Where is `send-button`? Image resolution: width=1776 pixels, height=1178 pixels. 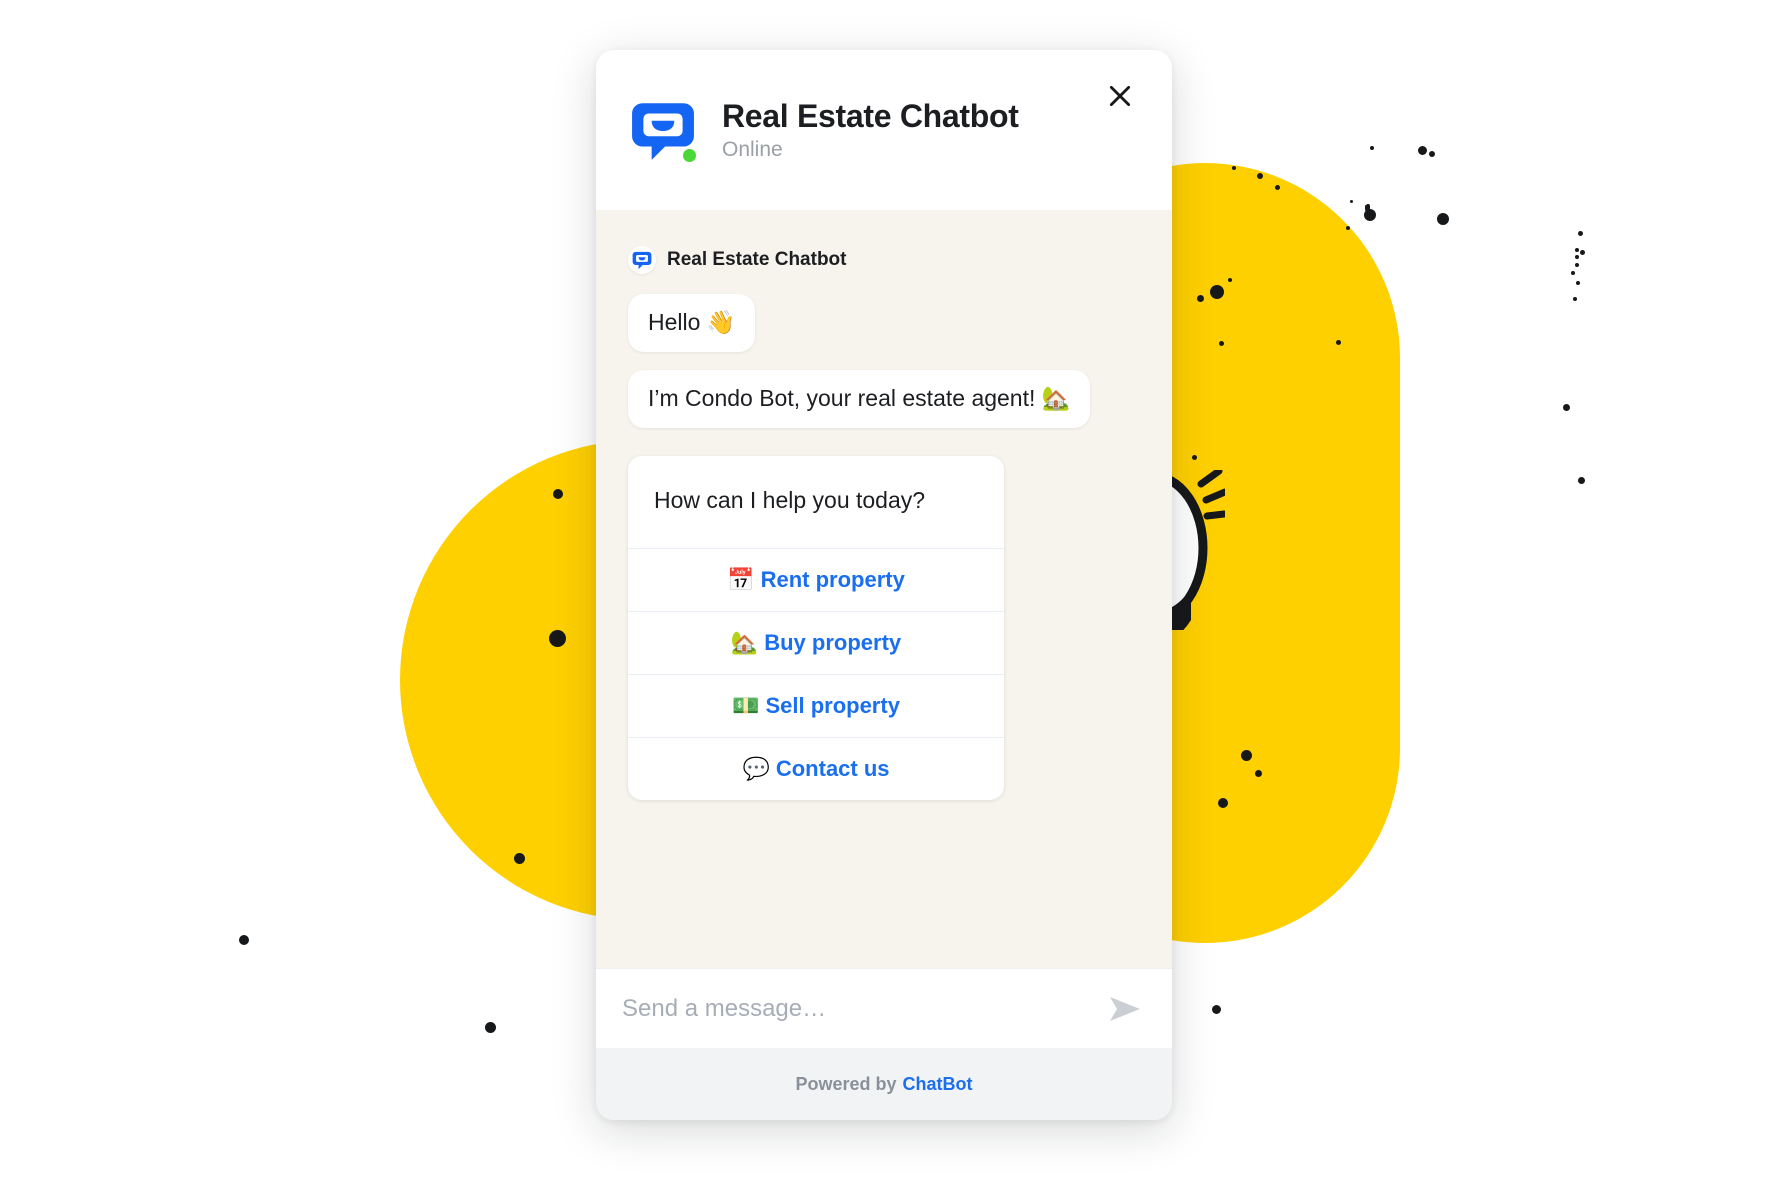
send-button is located at coordinates (1125, 1009).